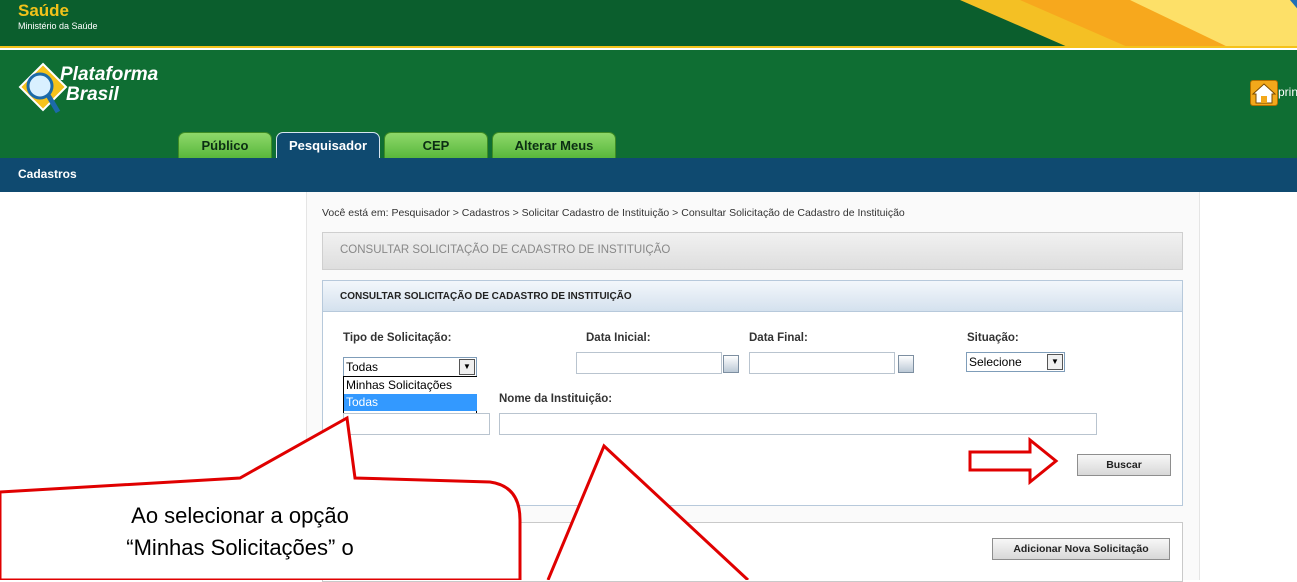 This screenshot has width=1297, height=582. I want to click on annotation-line2: “Minhas Solicitações” o, so click(240, 547).